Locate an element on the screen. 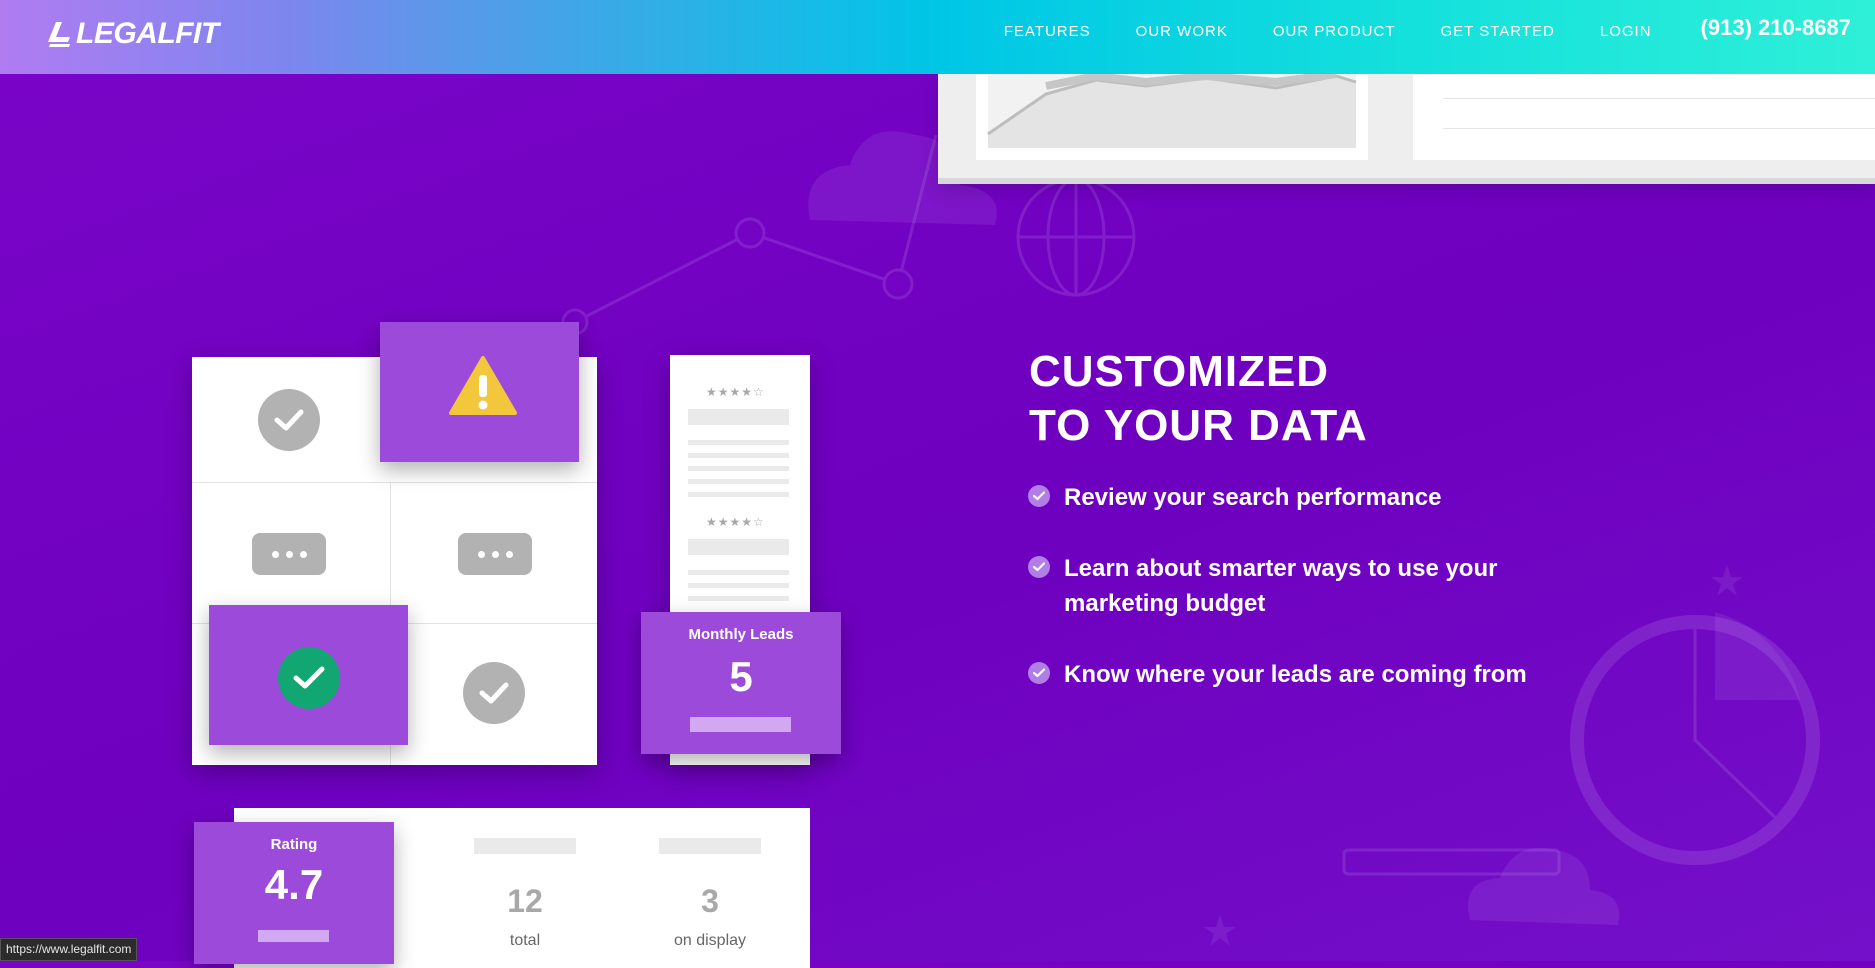 Image resolution: width=1875 pixels, height=968 pixels. monthly-leads-tile: Monthly Leads 5 is located at coordinates (741, 683).